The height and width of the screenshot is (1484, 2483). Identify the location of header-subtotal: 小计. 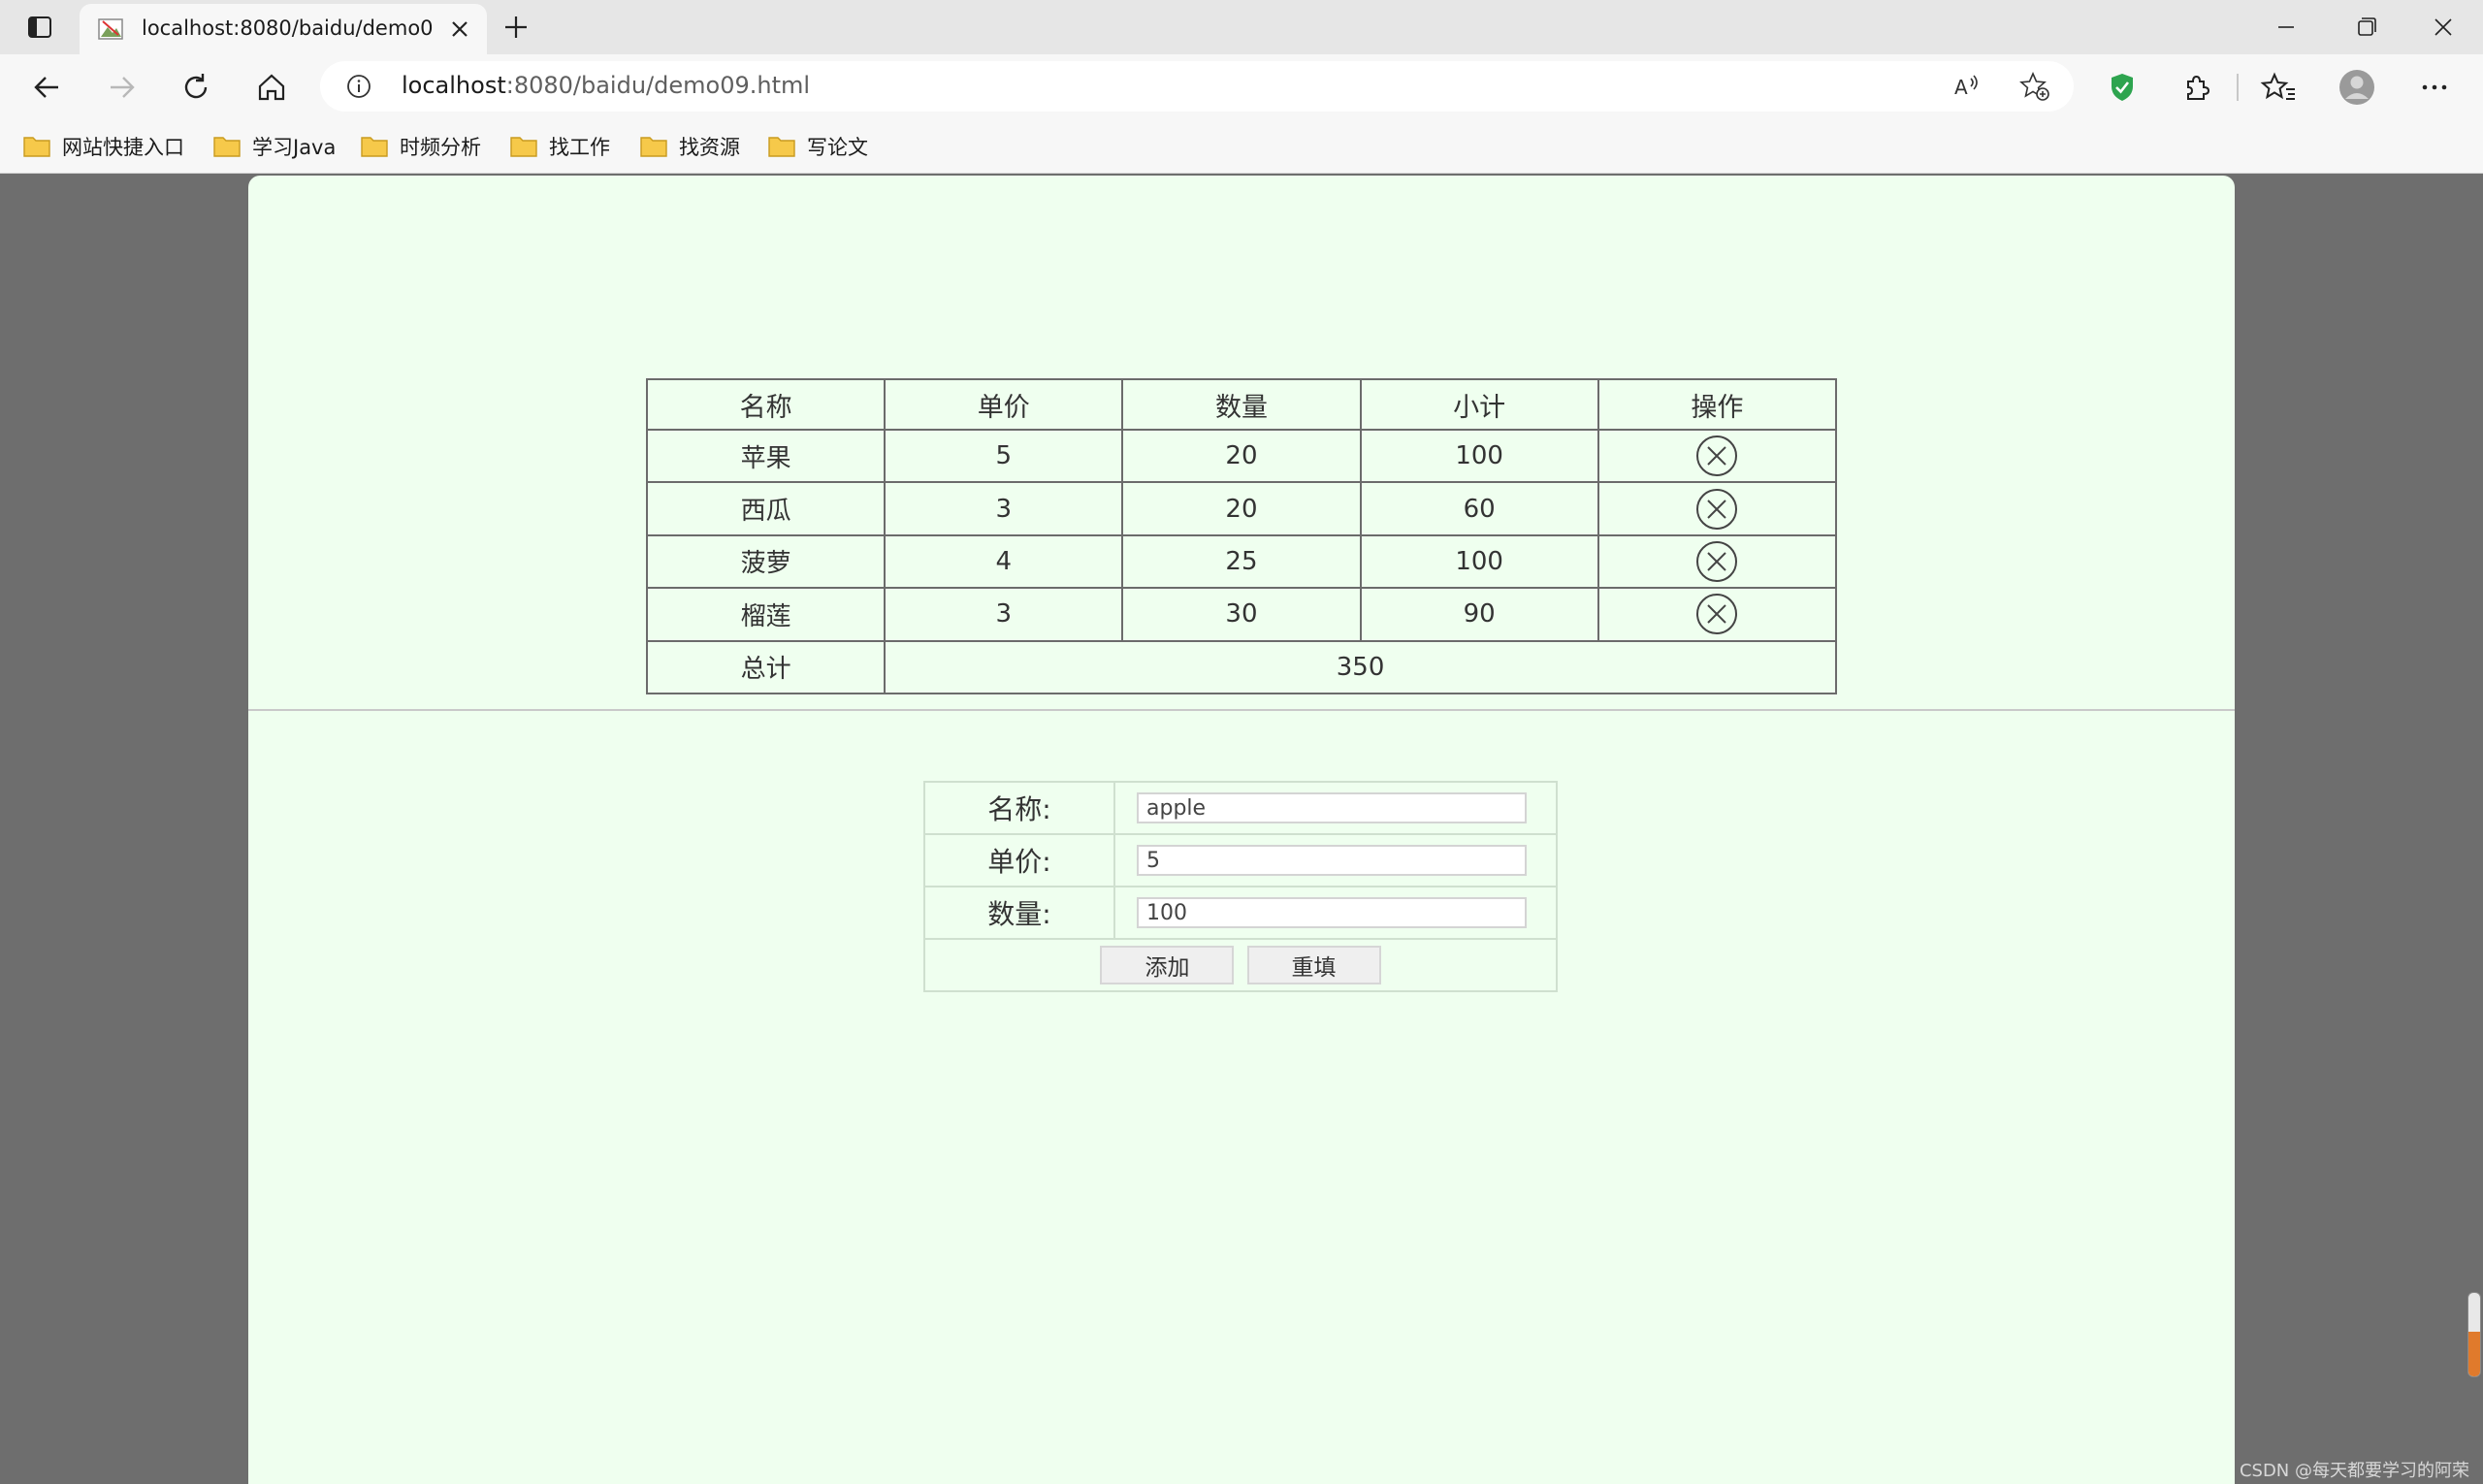
(1479, 404).